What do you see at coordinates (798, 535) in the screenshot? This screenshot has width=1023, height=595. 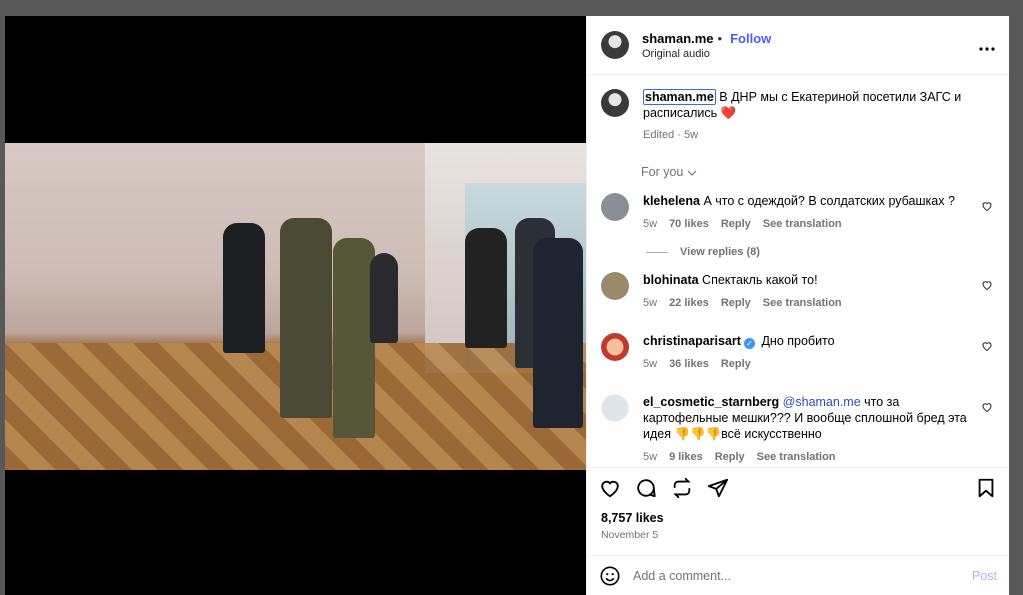 I see `post-date: November 5` at bounding box center [798, 535].